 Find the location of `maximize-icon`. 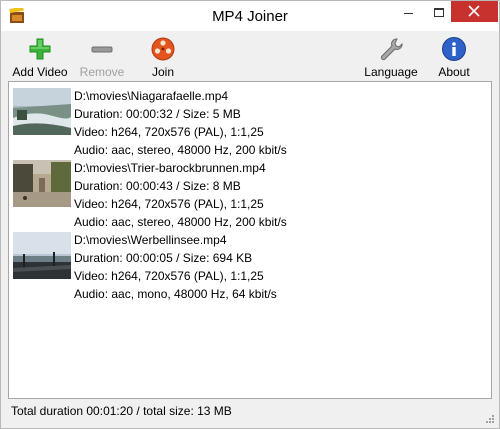

maximize-icon is located at coordinates (439, 12).